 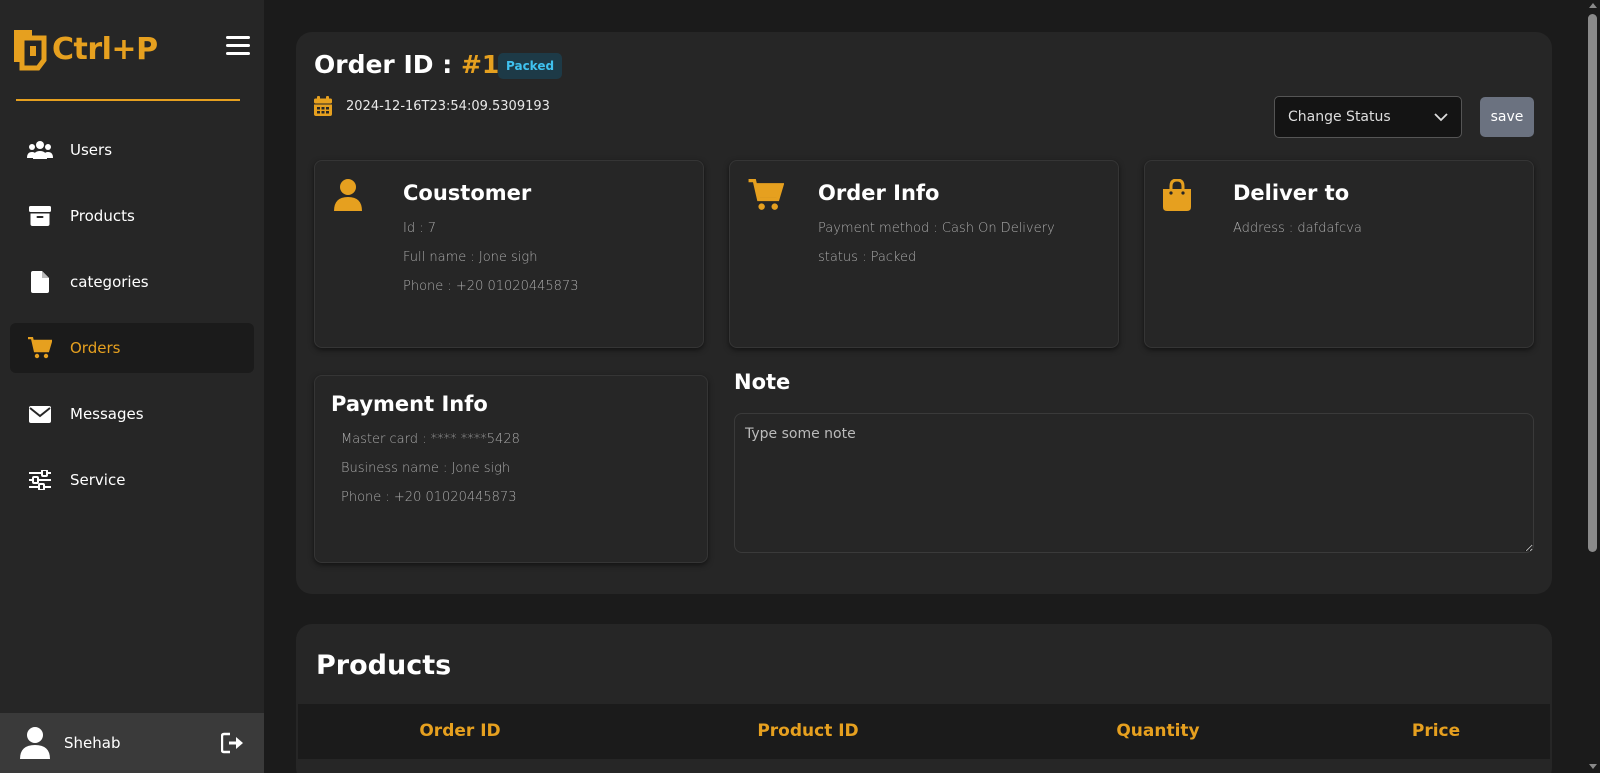 I want to click on customer-phone: Phone : +20 01020445873, so click(x=491, y=286).